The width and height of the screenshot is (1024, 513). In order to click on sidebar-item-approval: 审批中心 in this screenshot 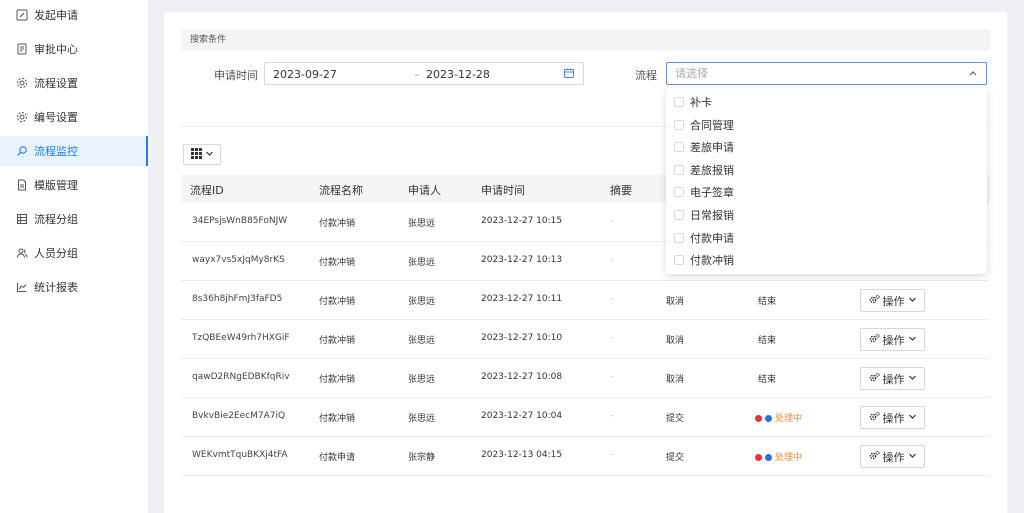, I will do `click(74, 49)`.